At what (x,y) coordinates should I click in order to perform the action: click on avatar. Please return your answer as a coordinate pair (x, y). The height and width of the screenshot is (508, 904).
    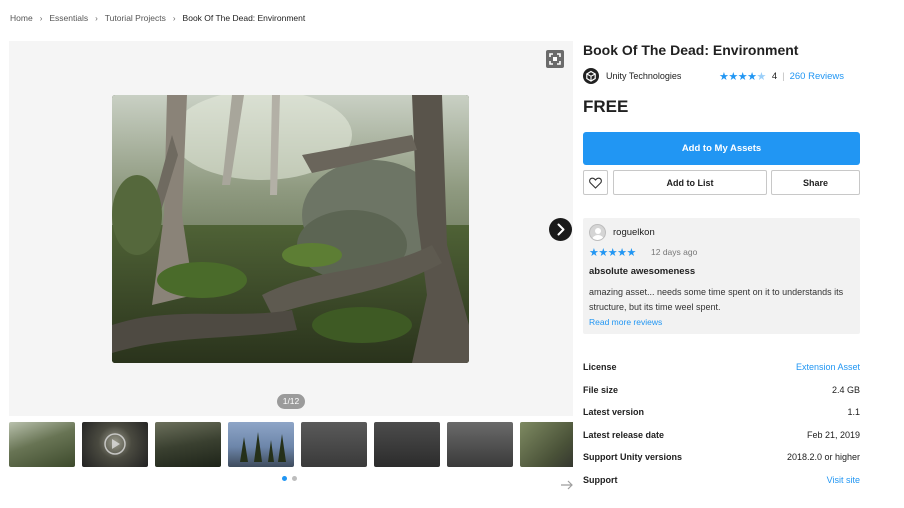
    Looking at the image, I should click on (597, 232).